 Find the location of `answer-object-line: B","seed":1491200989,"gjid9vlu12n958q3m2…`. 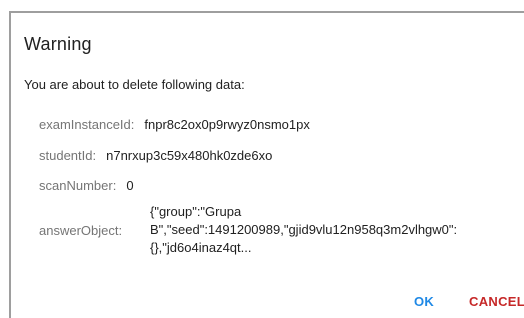

answer-object-line: B","seed":1491200989,"gjid9vlu12n958q3m2… is located at coordinates (304, 229).